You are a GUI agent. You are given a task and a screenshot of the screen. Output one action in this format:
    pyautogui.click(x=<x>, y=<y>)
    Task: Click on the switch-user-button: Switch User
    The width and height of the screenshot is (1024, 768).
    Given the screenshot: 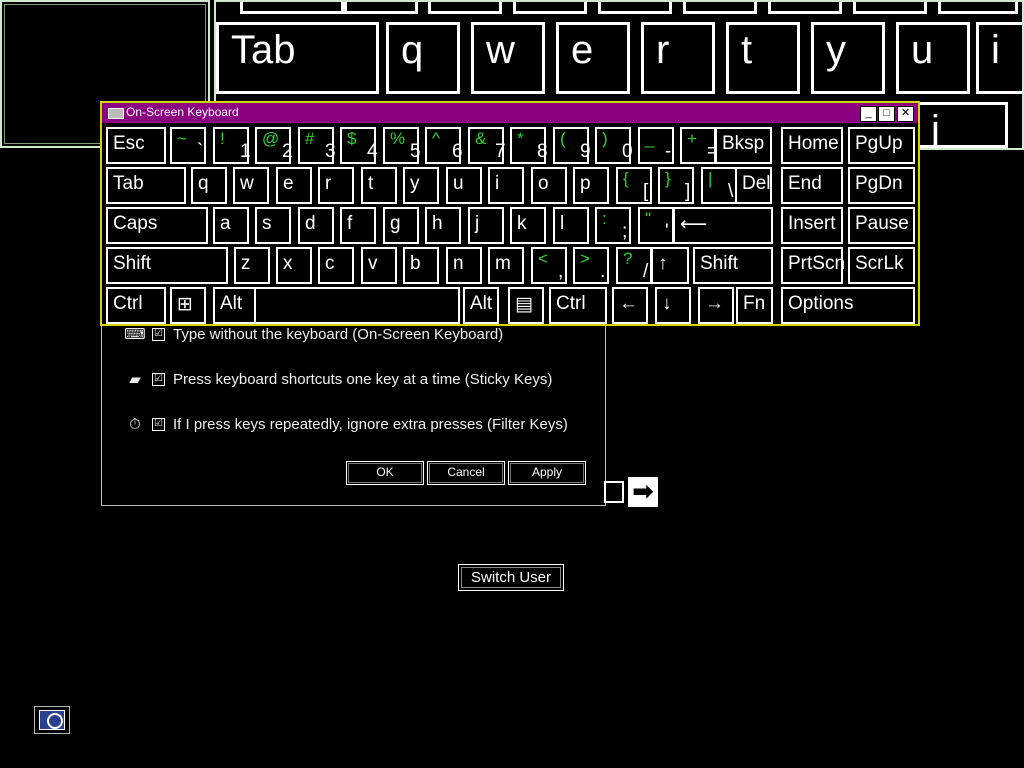 What is the action you would take?
    pyautogui.click(x=511, y=577)
    